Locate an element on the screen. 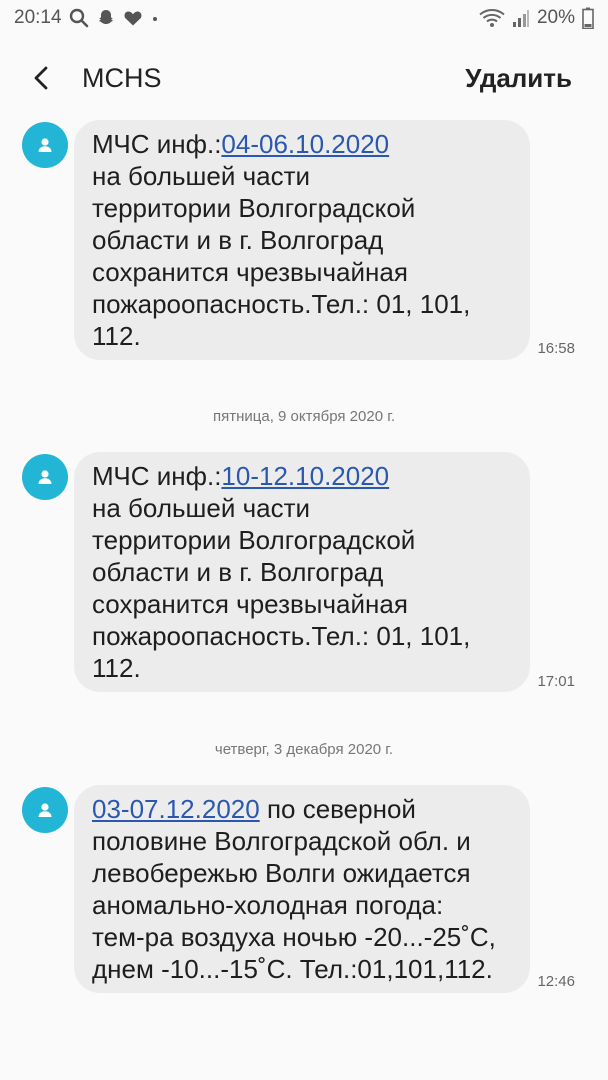  status-right: 20% is located at coordinates (536, 18).